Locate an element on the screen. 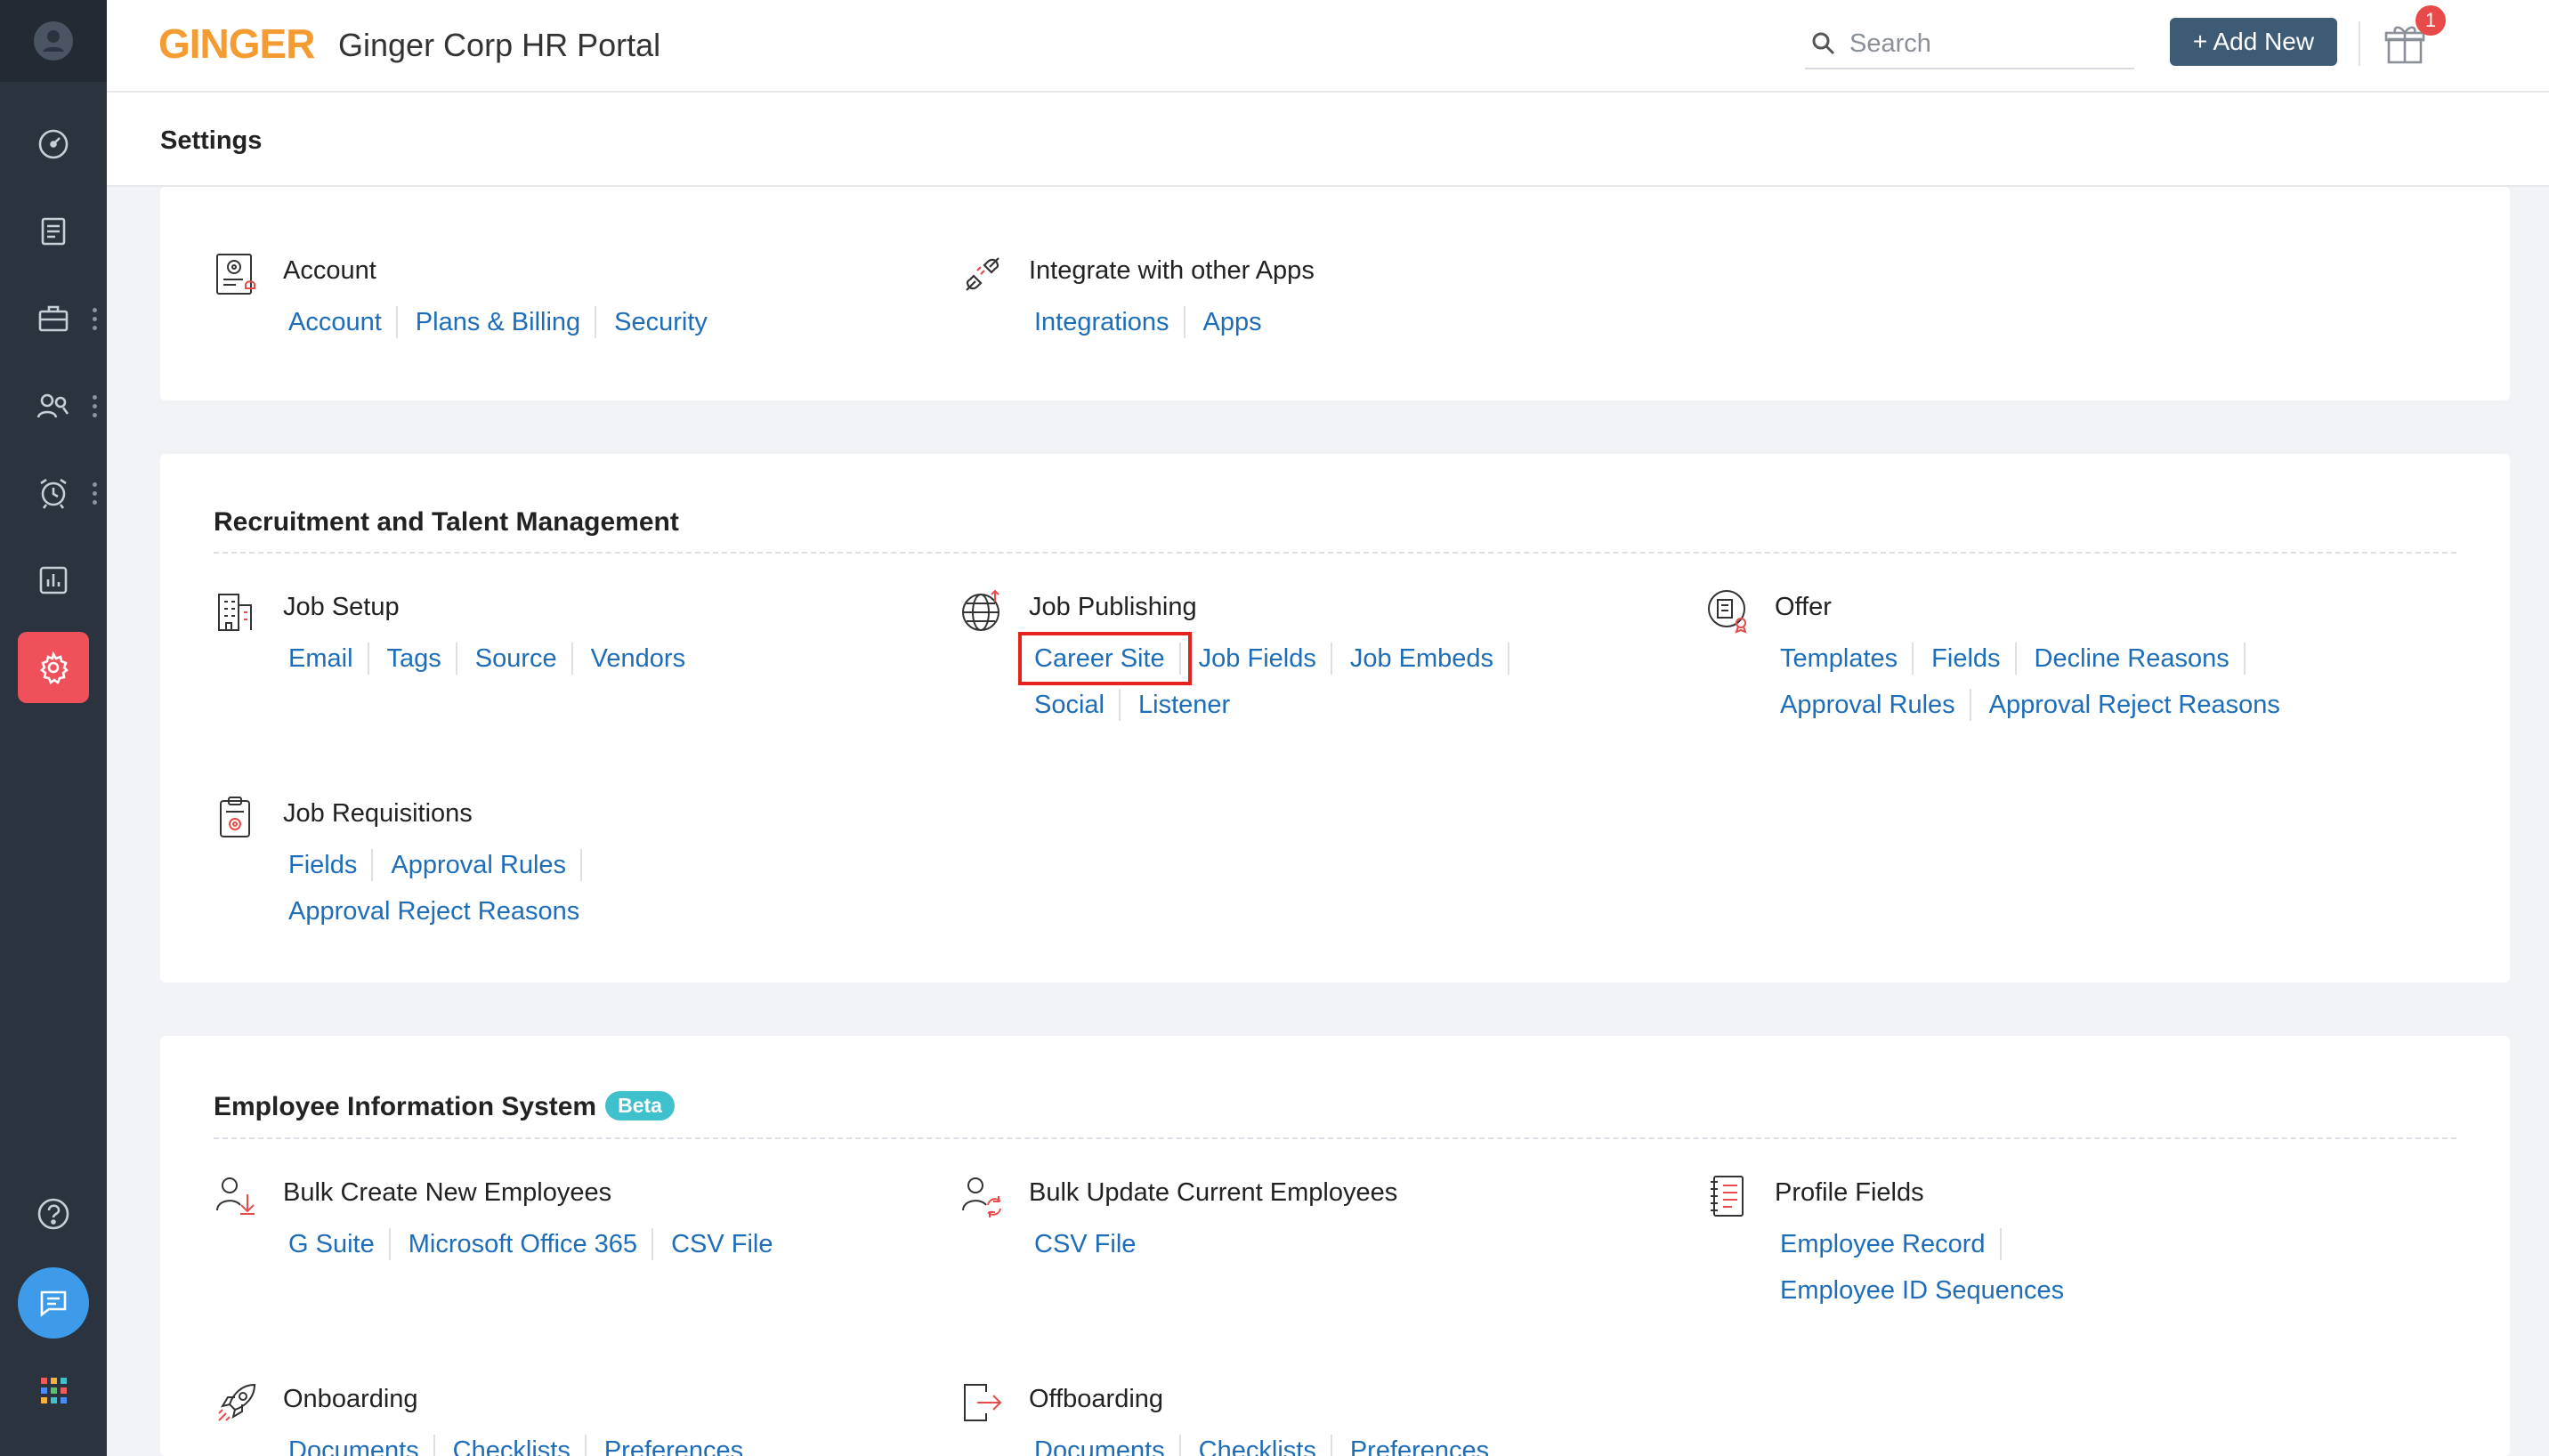 The image size is (2549, 1456). speedometer-icon is located at coordinates (53, 144).